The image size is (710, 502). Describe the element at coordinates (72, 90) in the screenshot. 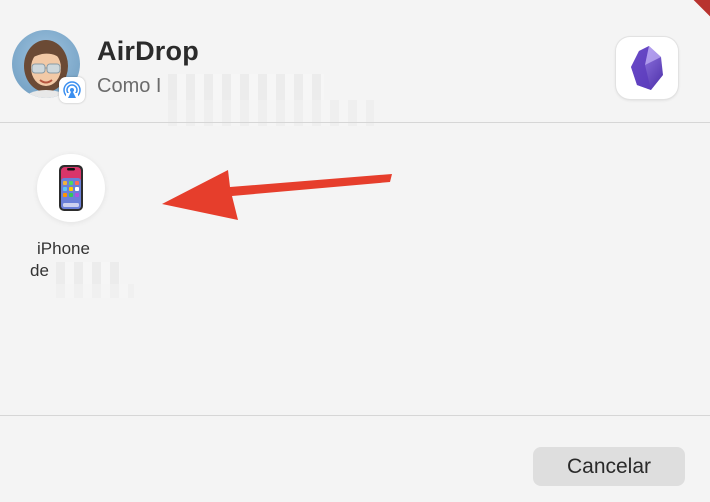

I see `airdrop-icon` at that location.